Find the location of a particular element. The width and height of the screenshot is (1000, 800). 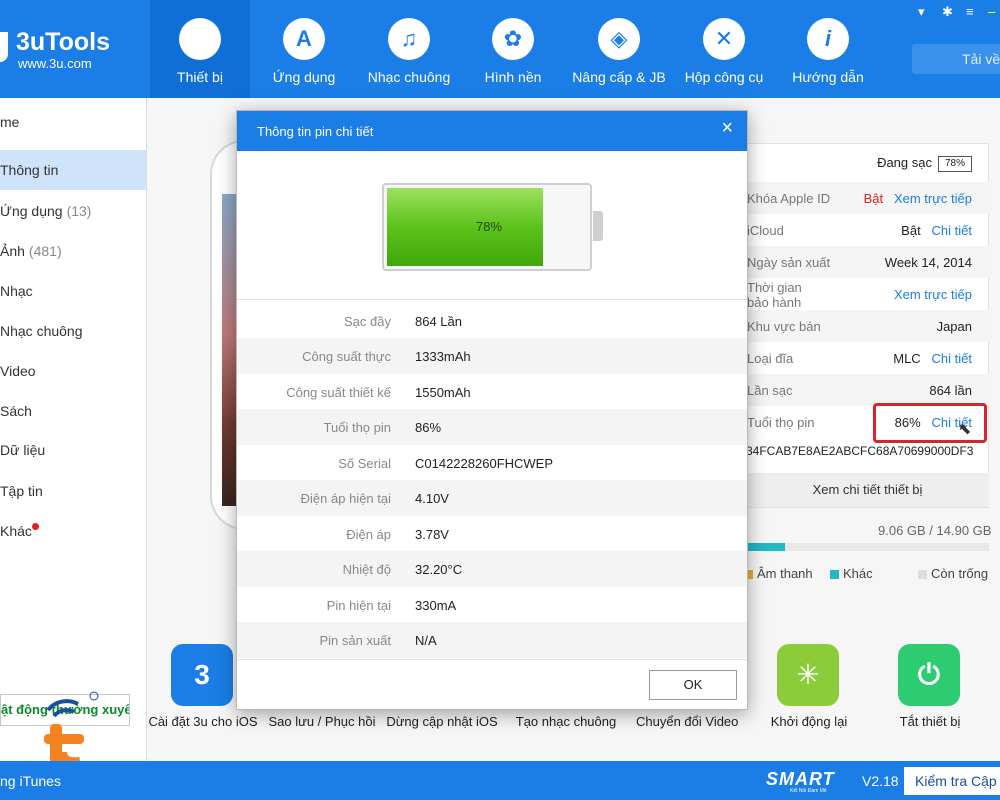

nav-huong-dan: i Hướng dẫn is located at coordinates (828, 49).